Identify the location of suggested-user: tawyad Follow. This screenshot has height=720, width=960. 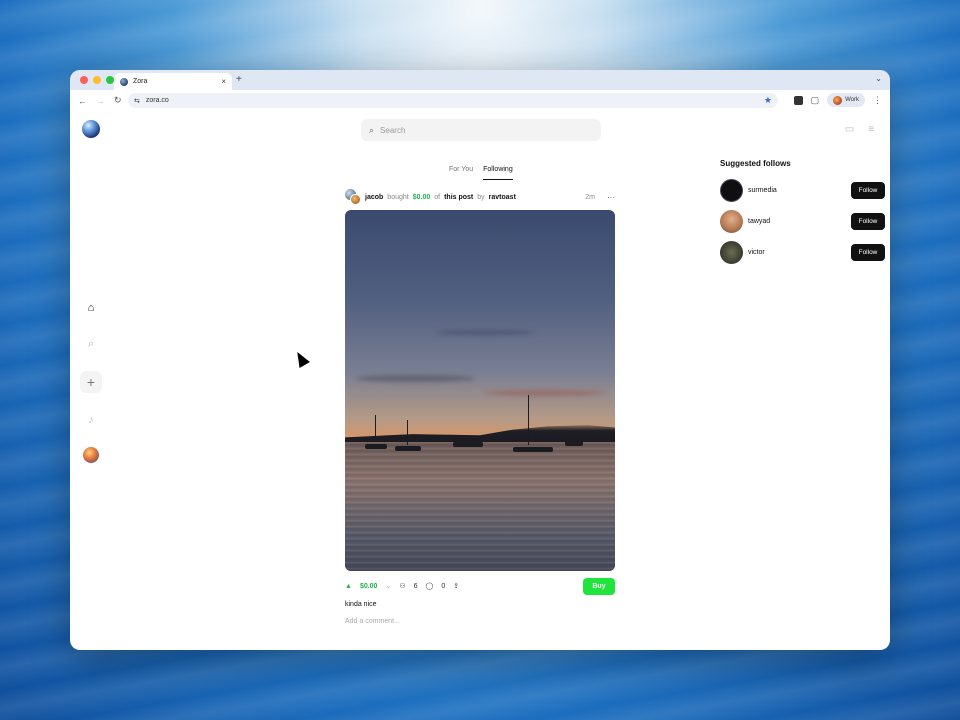
(802, 221).